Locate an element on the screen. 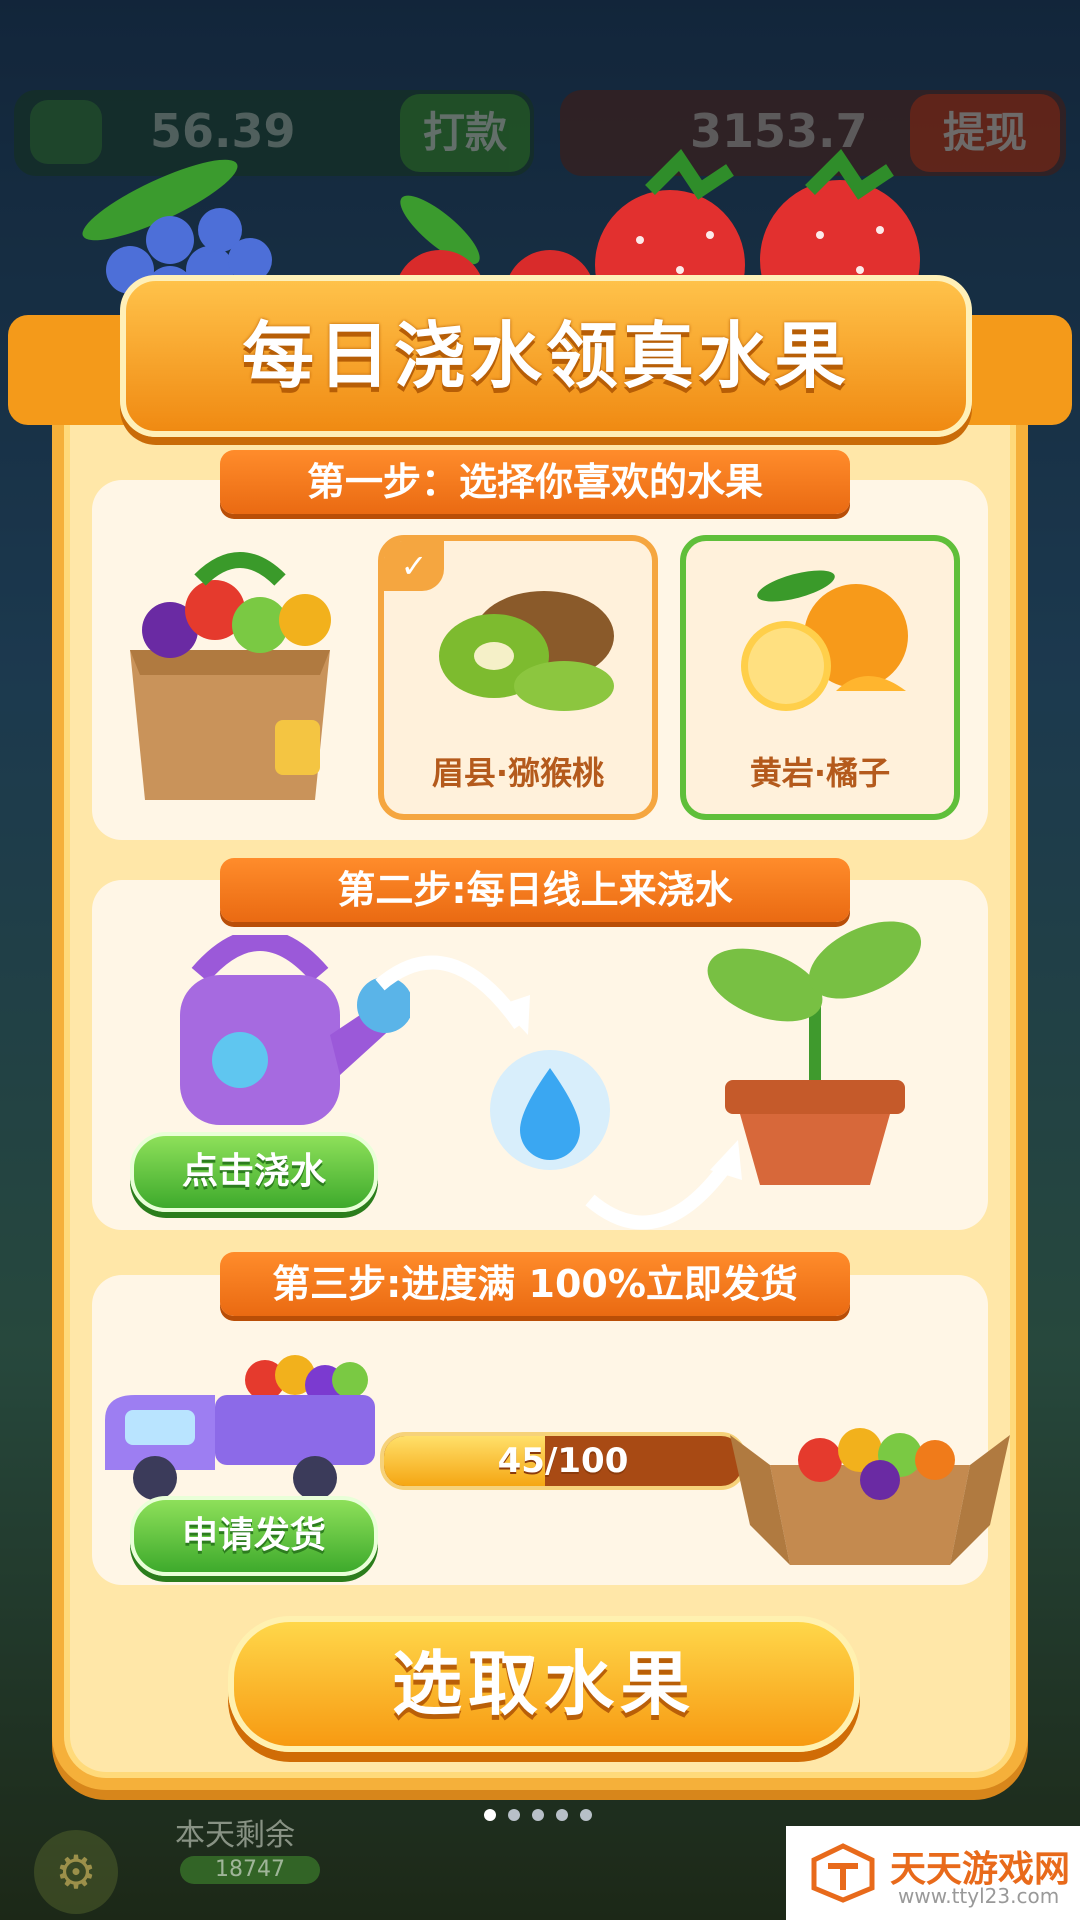 The image size is (1080, 1920). request-shipment-button: 申请发货 is located at coordinates (254, 1536).